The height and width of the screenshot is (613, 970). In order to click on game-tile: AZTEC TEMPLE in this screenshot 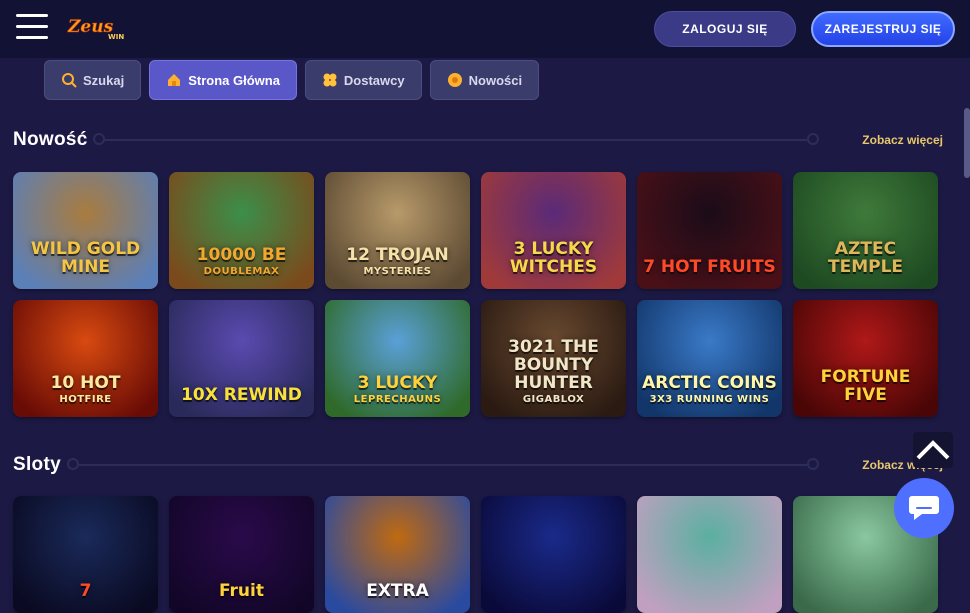, I will do `click(865, 230)`.